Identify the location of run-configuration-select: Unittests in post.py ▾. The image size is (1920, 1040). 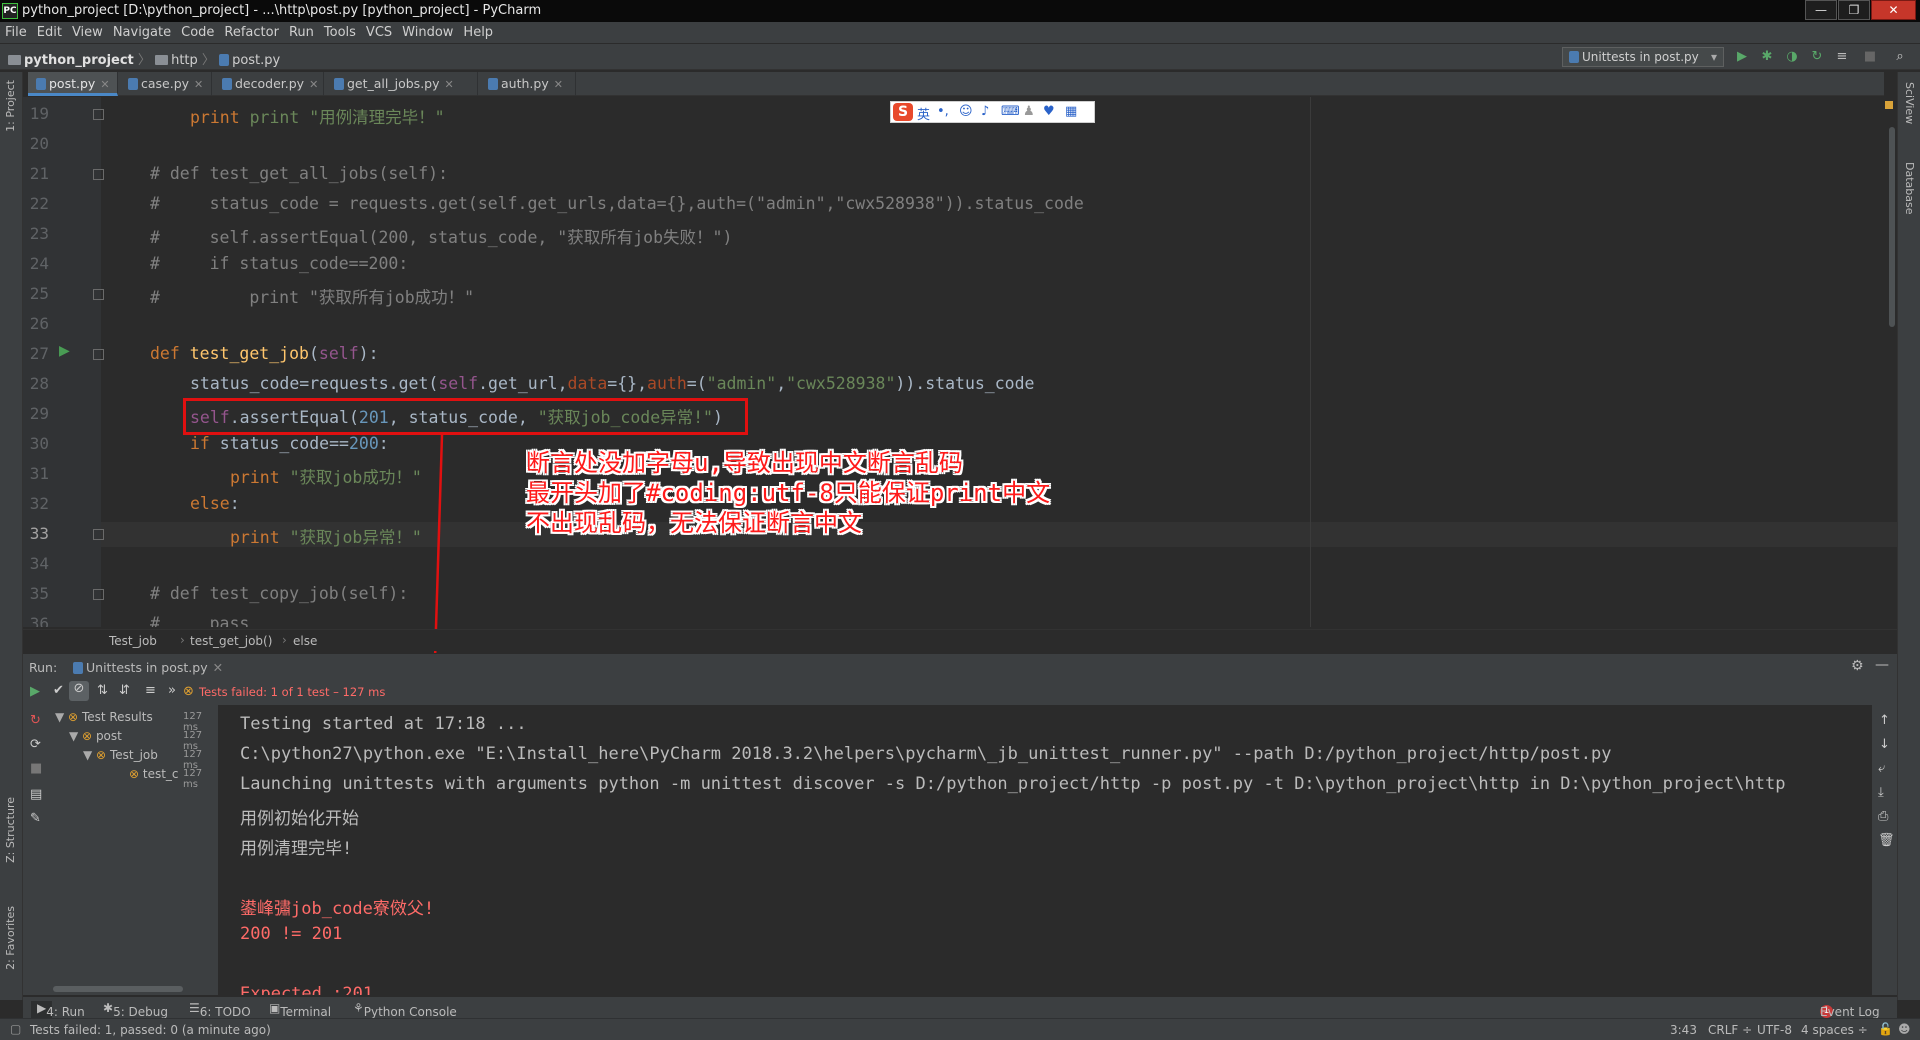
(1643, 57).